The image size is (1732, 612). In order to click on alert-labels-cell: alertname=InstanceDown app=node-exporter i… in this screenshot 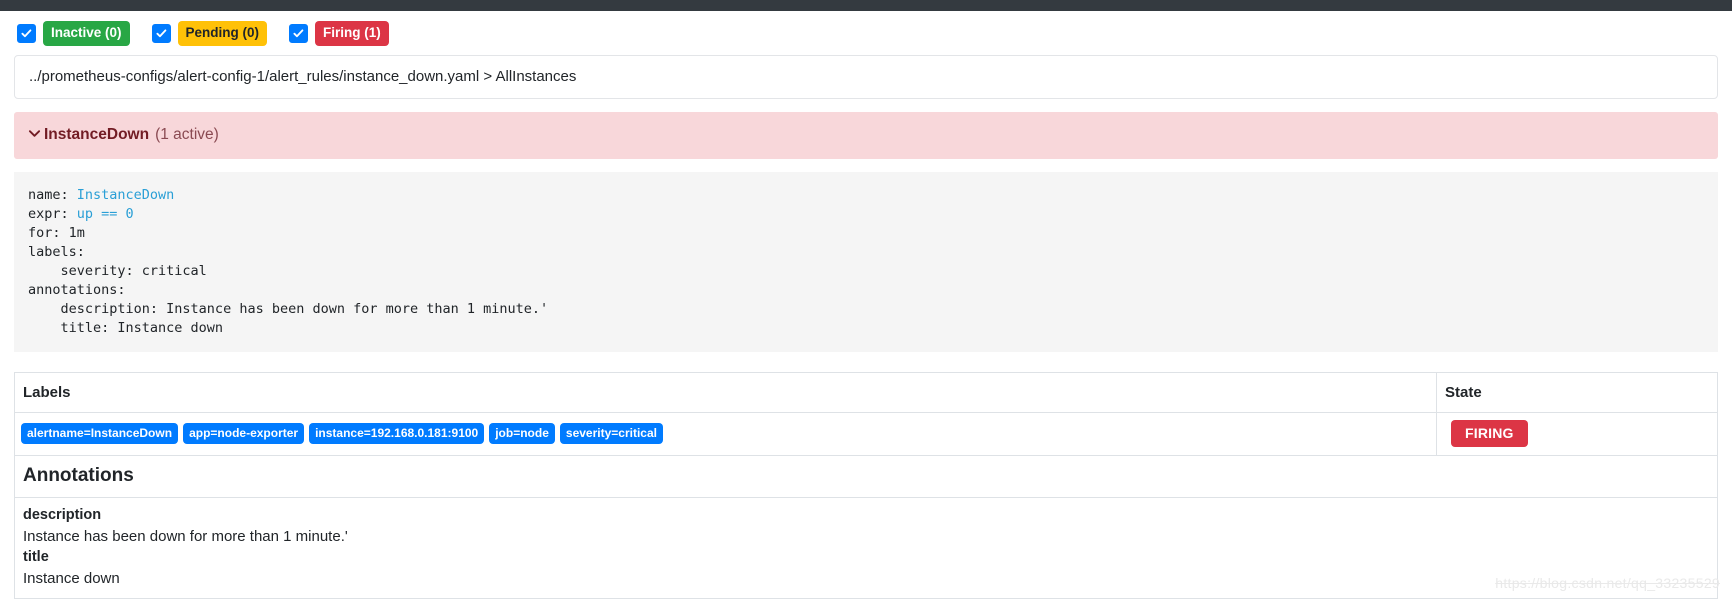, I will do `click(725, 433)`.